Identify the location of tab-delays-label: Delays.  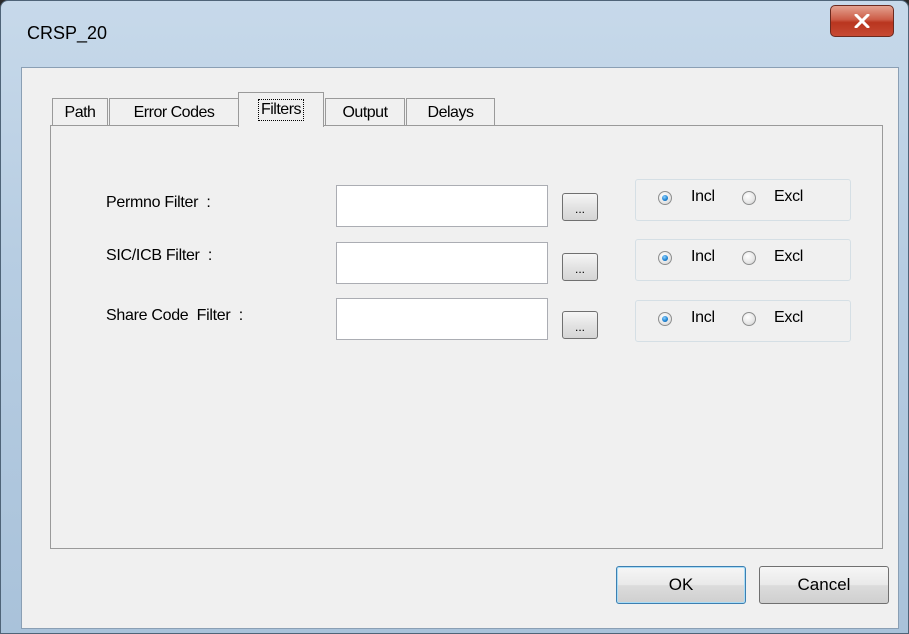
(450, 112).